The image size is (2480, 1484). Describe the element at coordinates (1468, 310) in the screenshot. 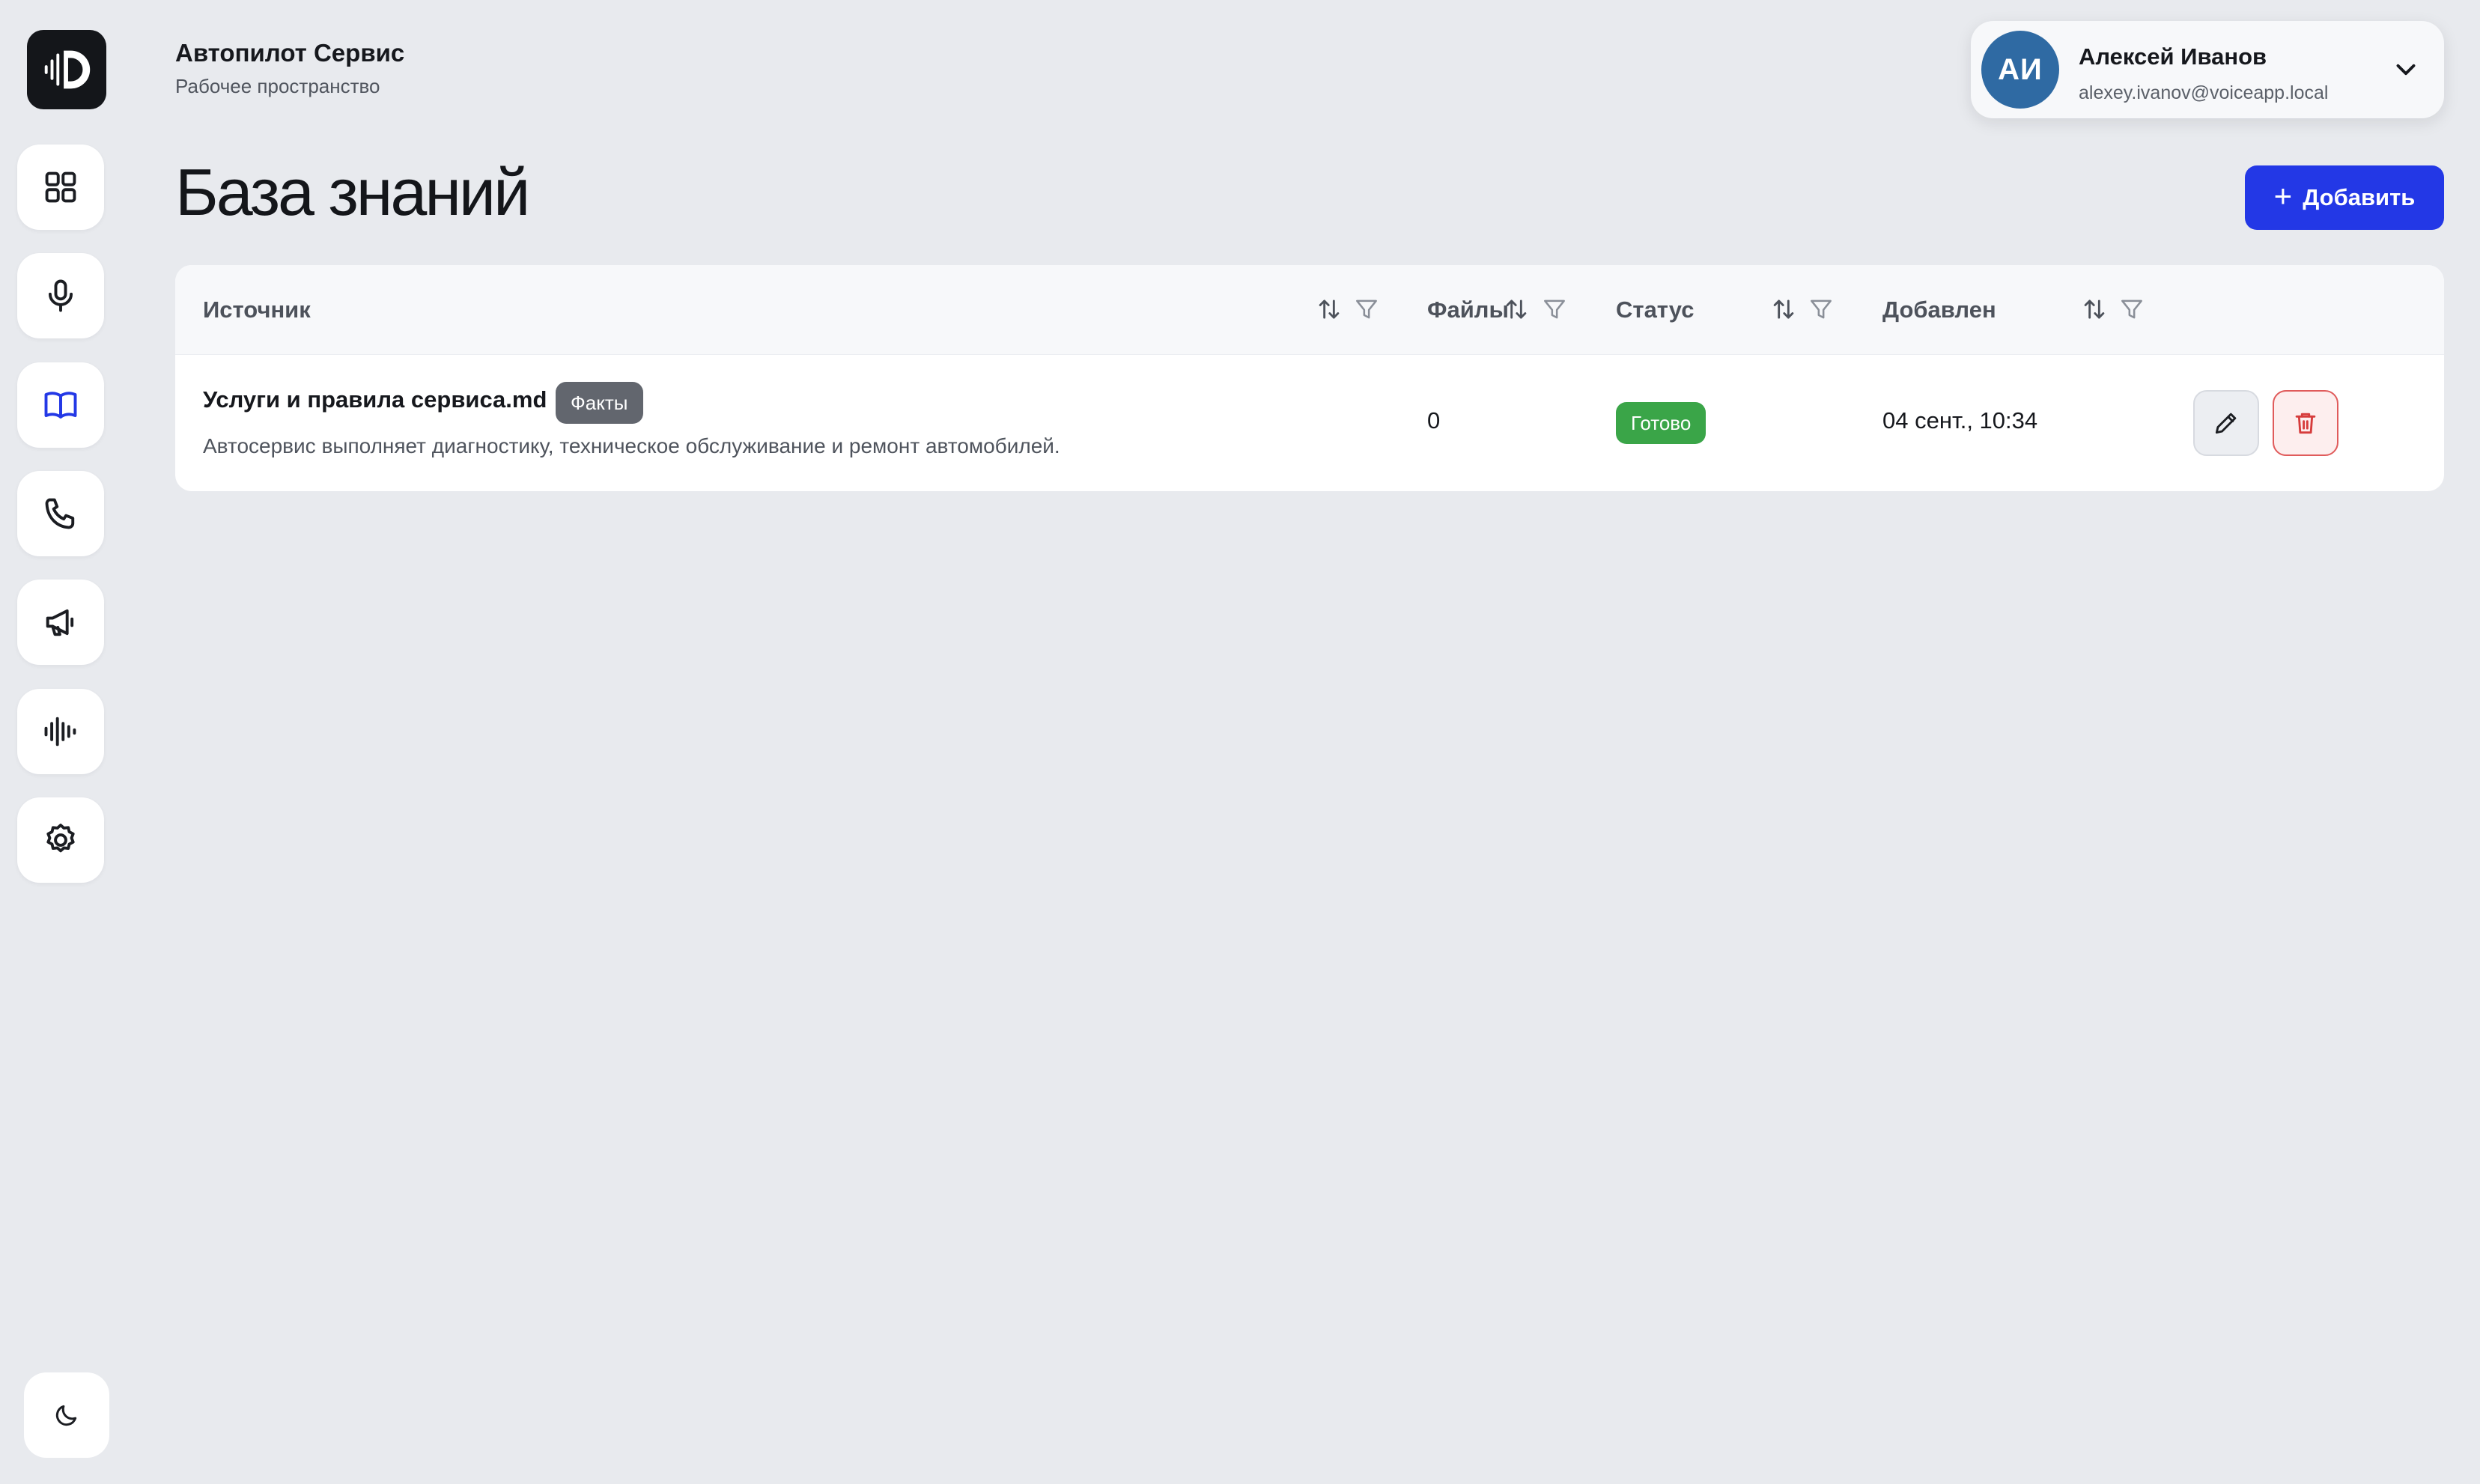

I see `column-header-files: Файлы` at that location.